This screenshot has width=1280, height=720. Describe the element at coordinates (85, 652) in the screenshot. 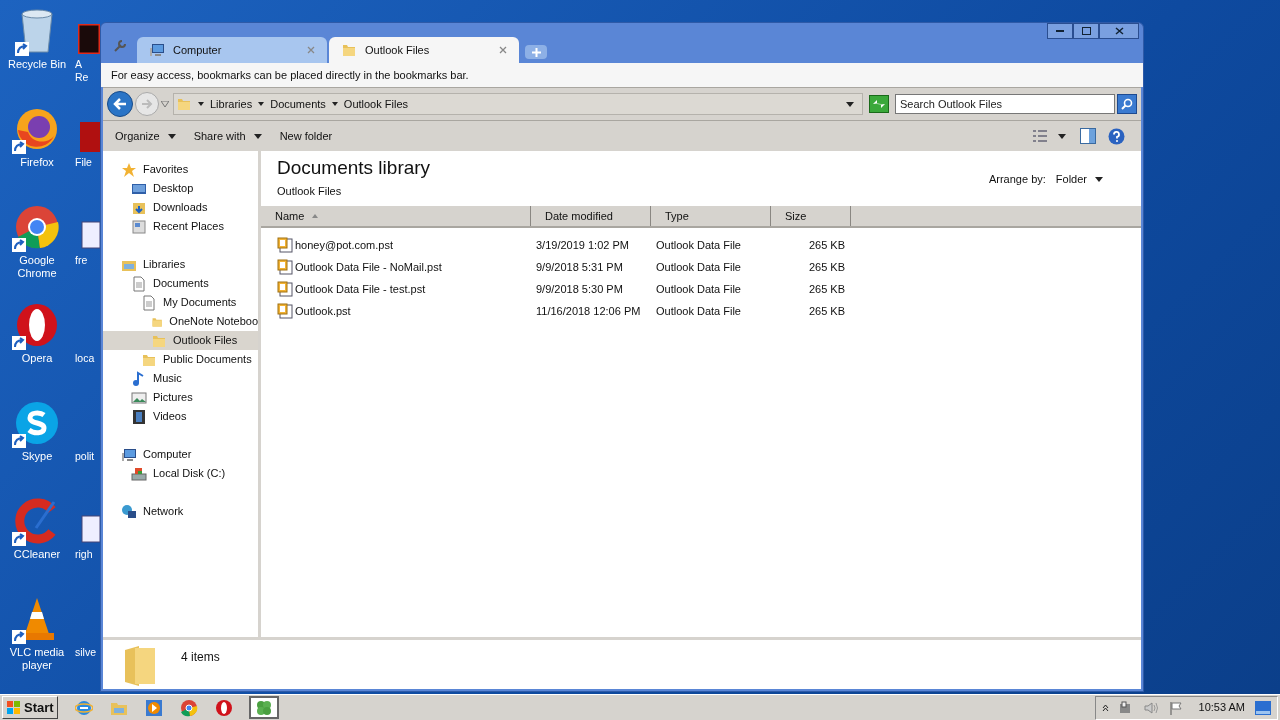

I see `desktop-icon-label: silve` at that location.